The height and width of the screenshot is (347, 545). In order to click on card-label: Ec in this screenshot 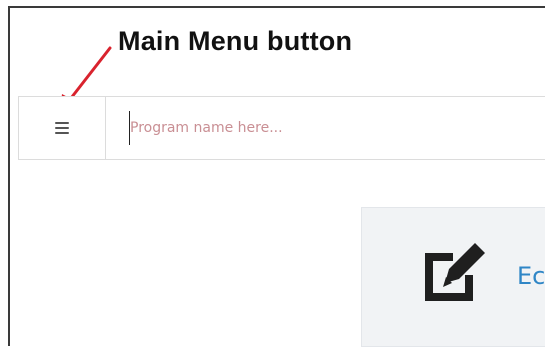, I will do `click(531, 276)`.